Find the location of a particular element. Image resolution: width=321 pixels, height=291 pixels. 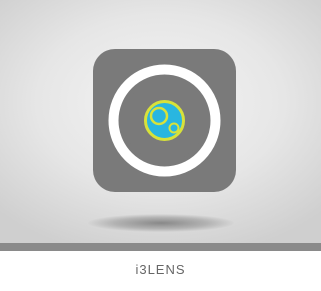

divider-bar is located at coordinates (160, 247).